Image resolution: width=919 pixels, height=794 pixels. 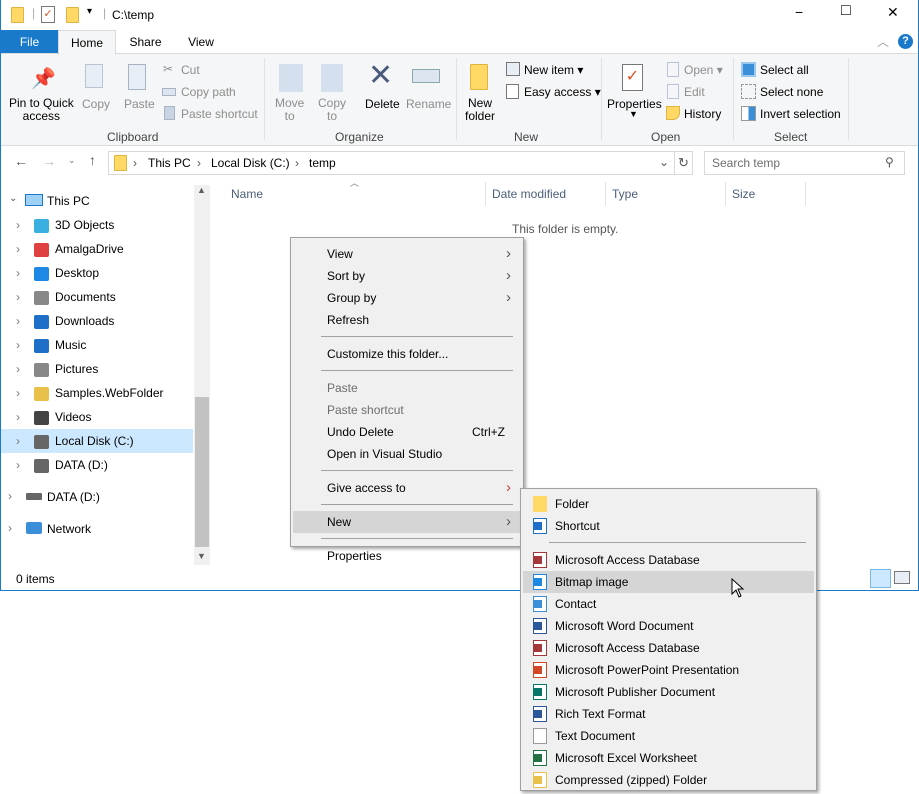 What do you see at coordinates (743, 194) in the screenshot?
I see `column-header-size: Size` at bounding box center [743, 194].